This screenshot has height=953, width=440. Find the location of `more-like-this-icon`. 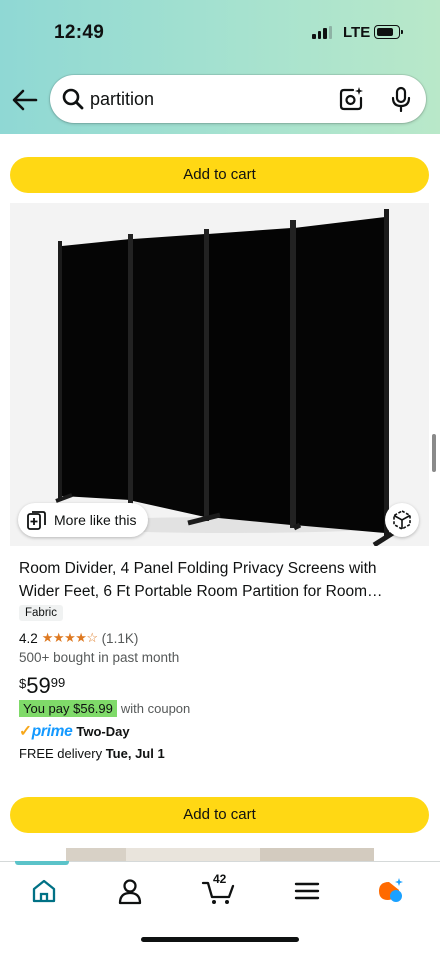

more-like-this-icon is located at coordinates (36, 520).